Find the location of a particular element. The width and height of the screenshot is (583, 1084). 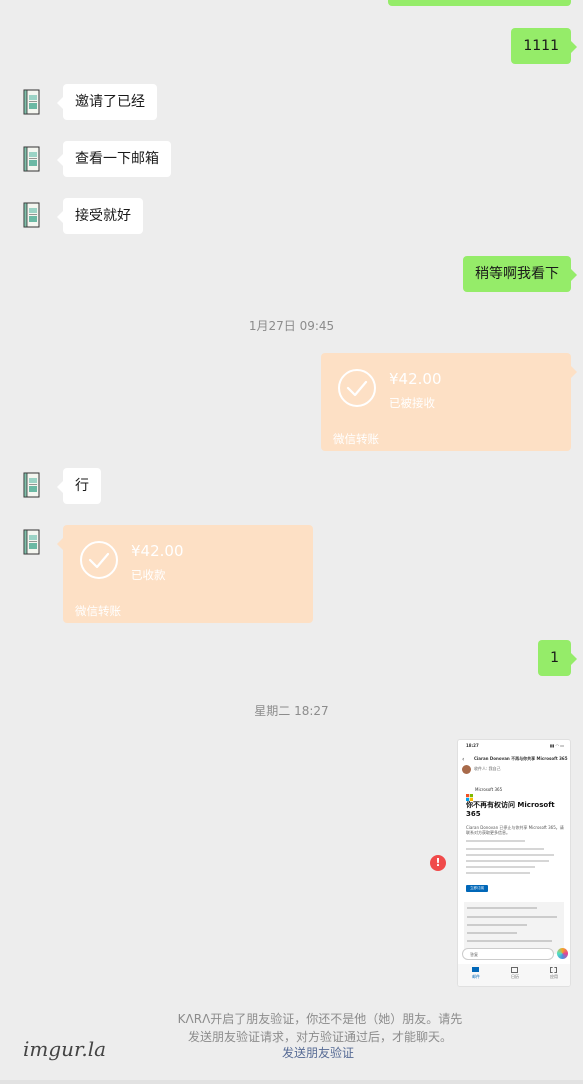

message-bubble-self: 1 is located at coordinates (557, 658).